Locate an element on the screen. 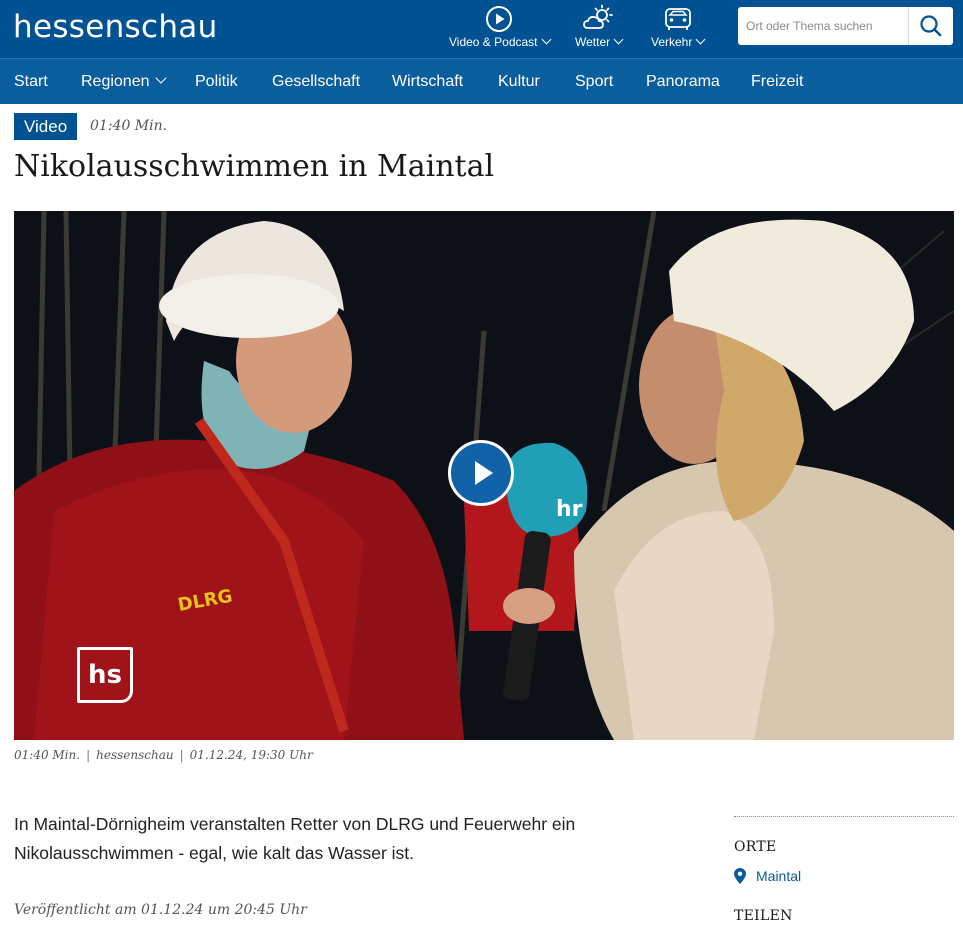  nav-wetter: Wetter is located at coordinates (599, 26).